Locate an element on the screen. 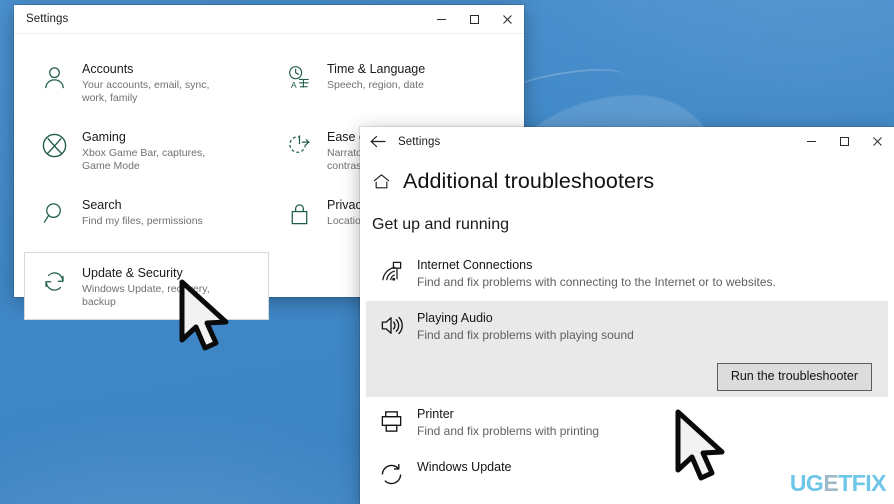 The height and width of the screenshot is (504, 894). tile-title: Gaming is located at coordinates (104, 137).